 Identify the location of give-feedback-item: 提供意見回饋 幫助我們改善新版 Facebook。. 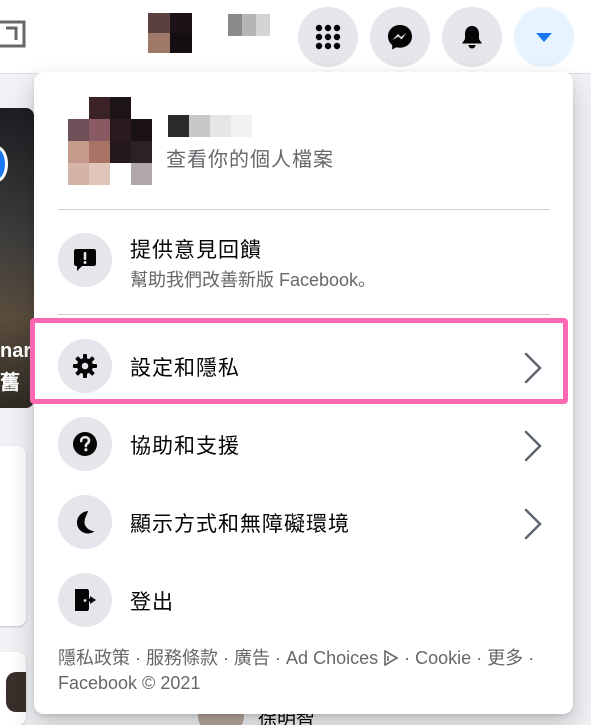
(303, 262).